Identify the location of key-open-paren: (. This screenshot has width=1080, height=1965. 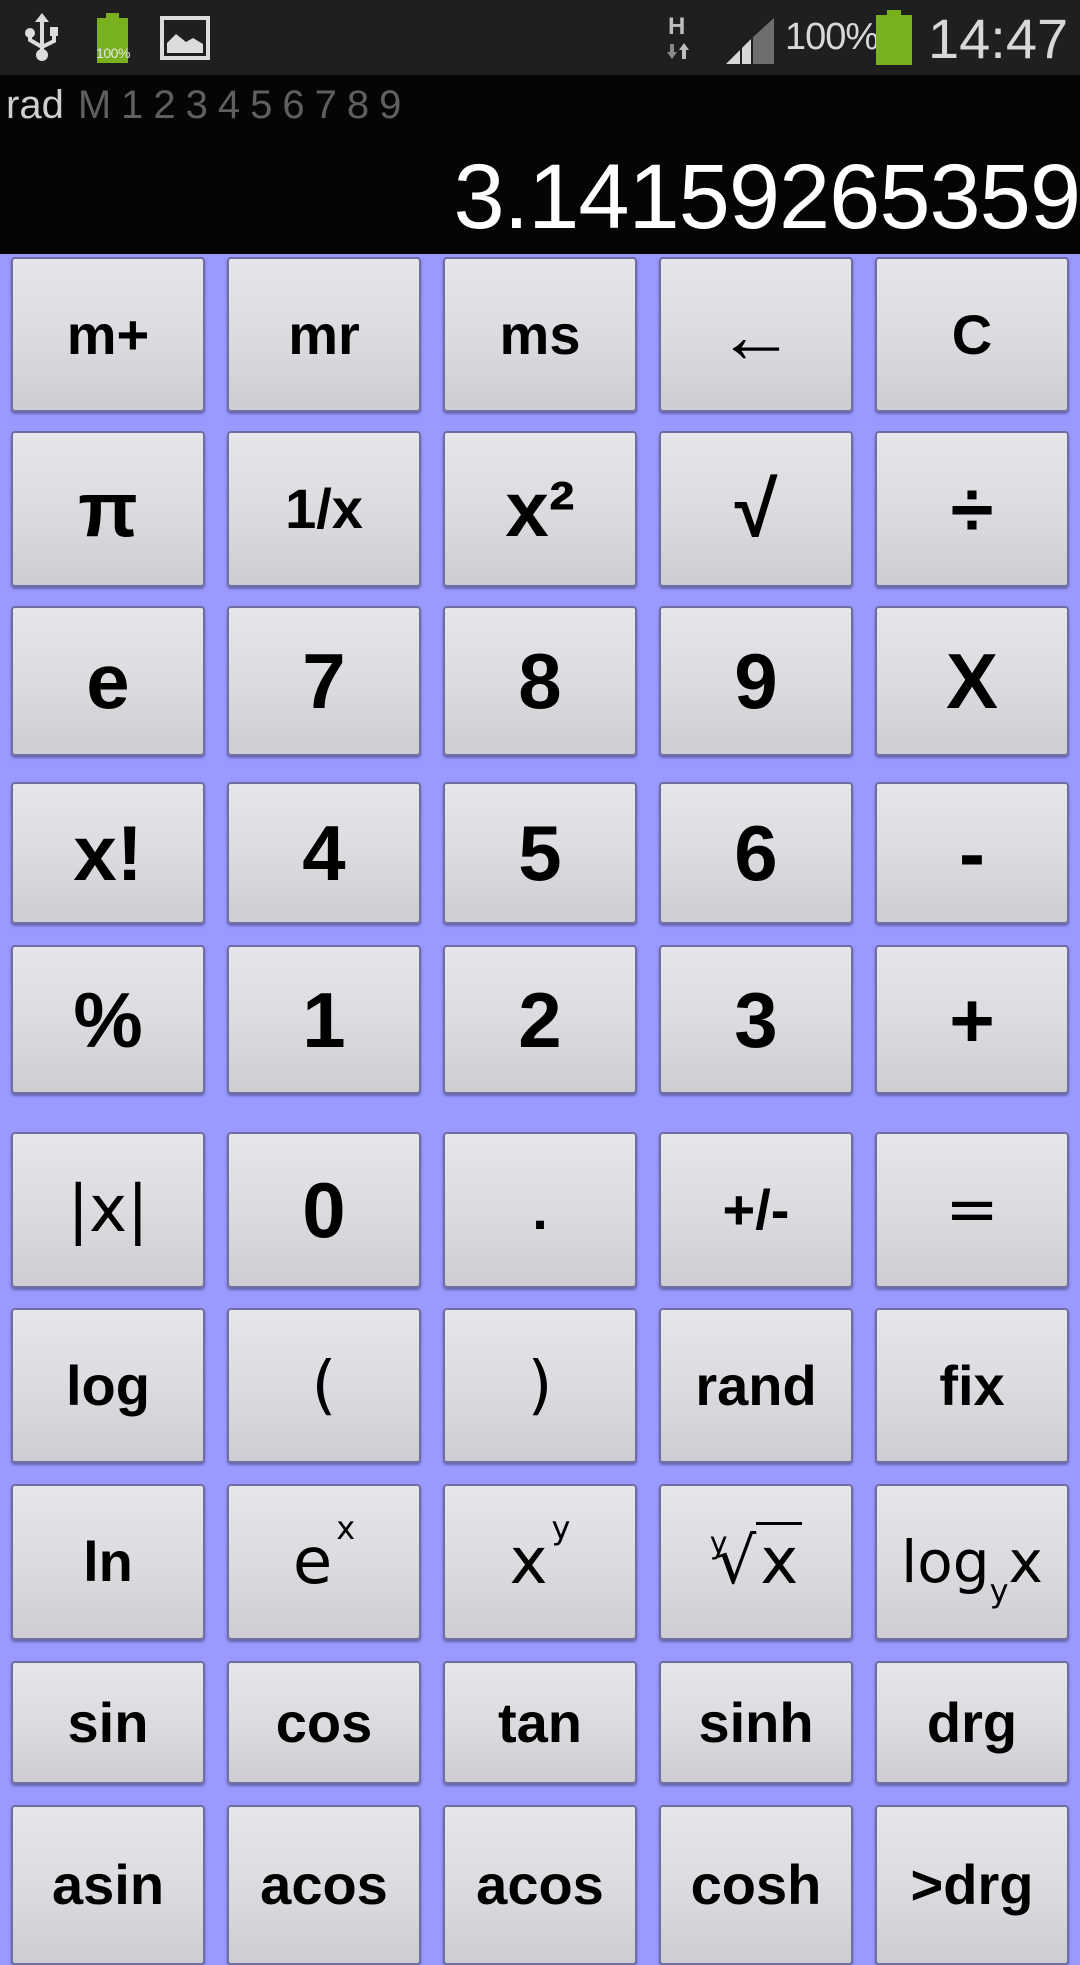
(324, 1385).